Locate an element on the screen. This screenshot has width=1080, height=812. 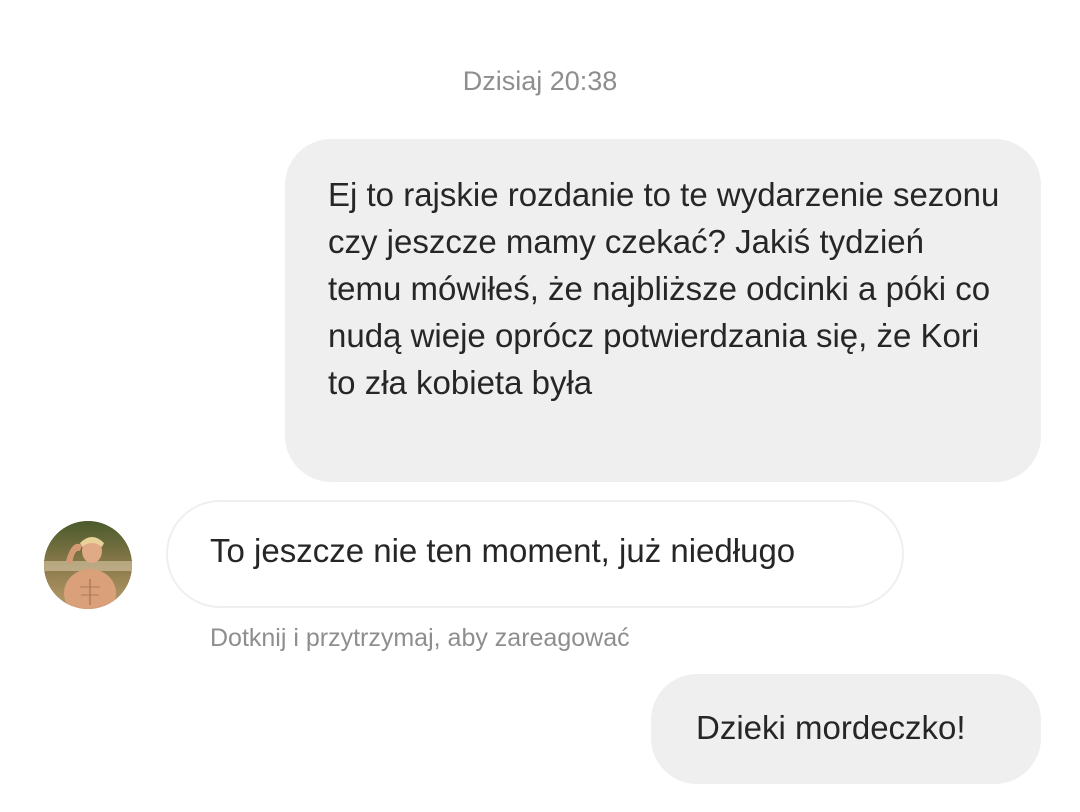
thread-timestamp: Dzisiaj 20:38 is located at coordinates (540, 81).